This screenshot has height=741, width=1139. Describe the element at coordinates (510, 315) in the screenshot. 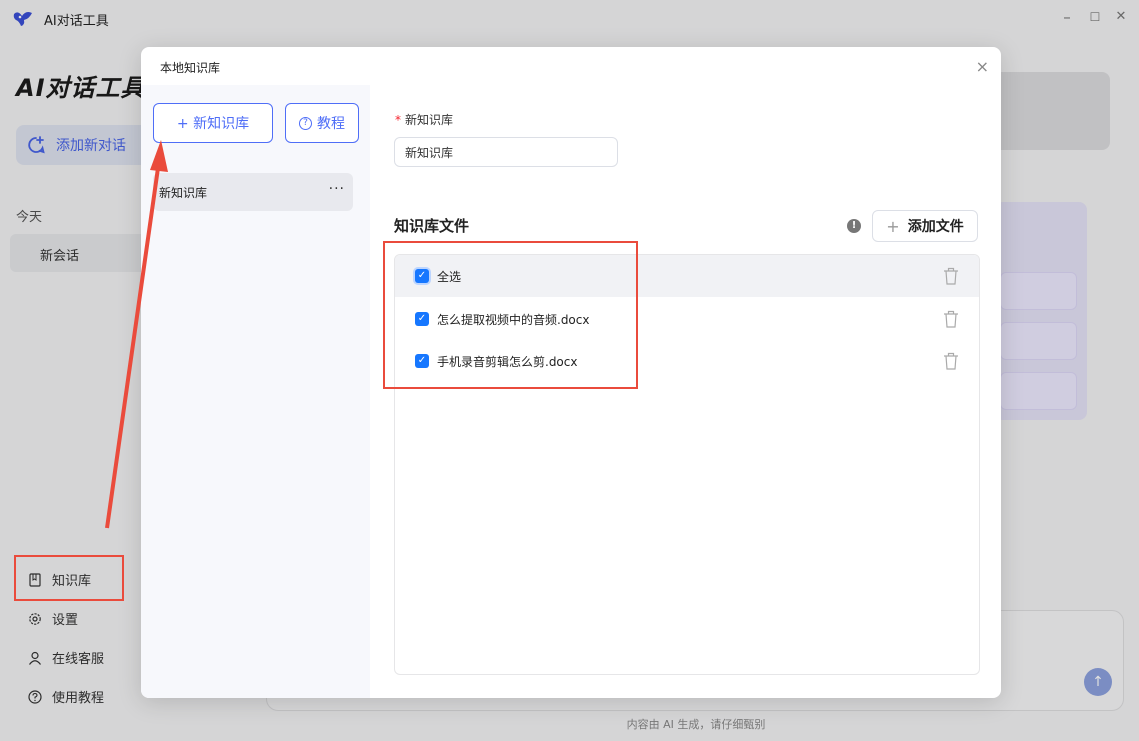

I see `highlight-box-files` at that location.